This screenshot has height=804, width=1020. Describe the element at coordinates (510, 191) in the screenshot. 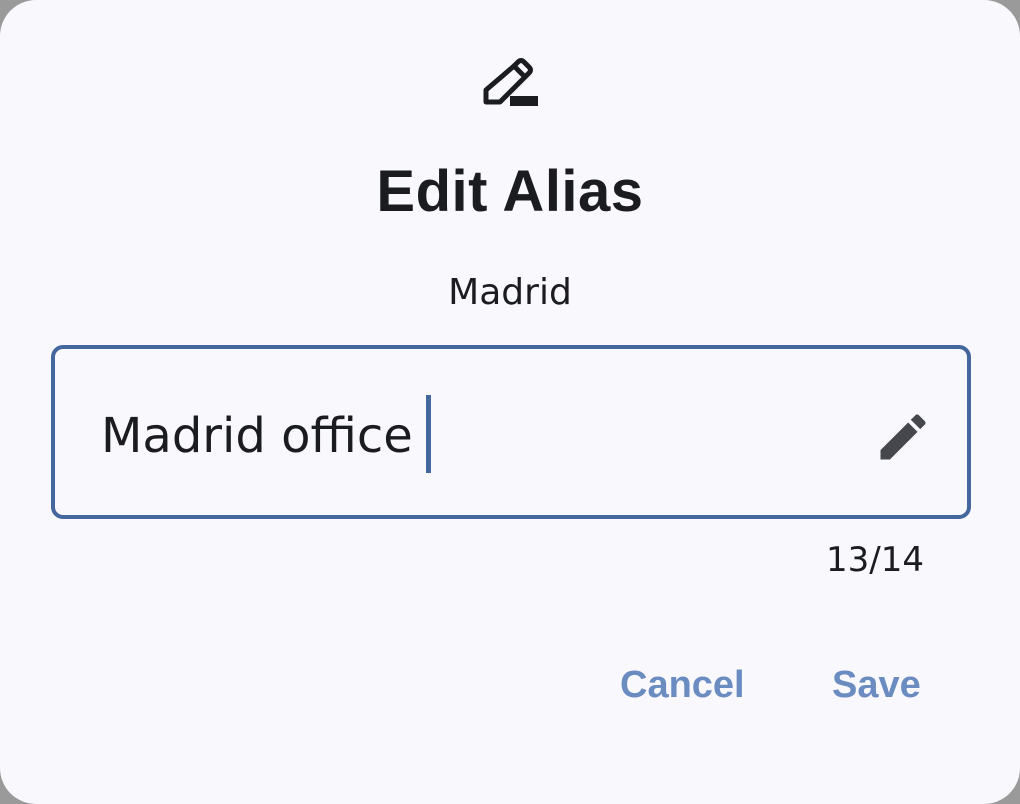

I see `dialog-title: Edit Alias` at that location.